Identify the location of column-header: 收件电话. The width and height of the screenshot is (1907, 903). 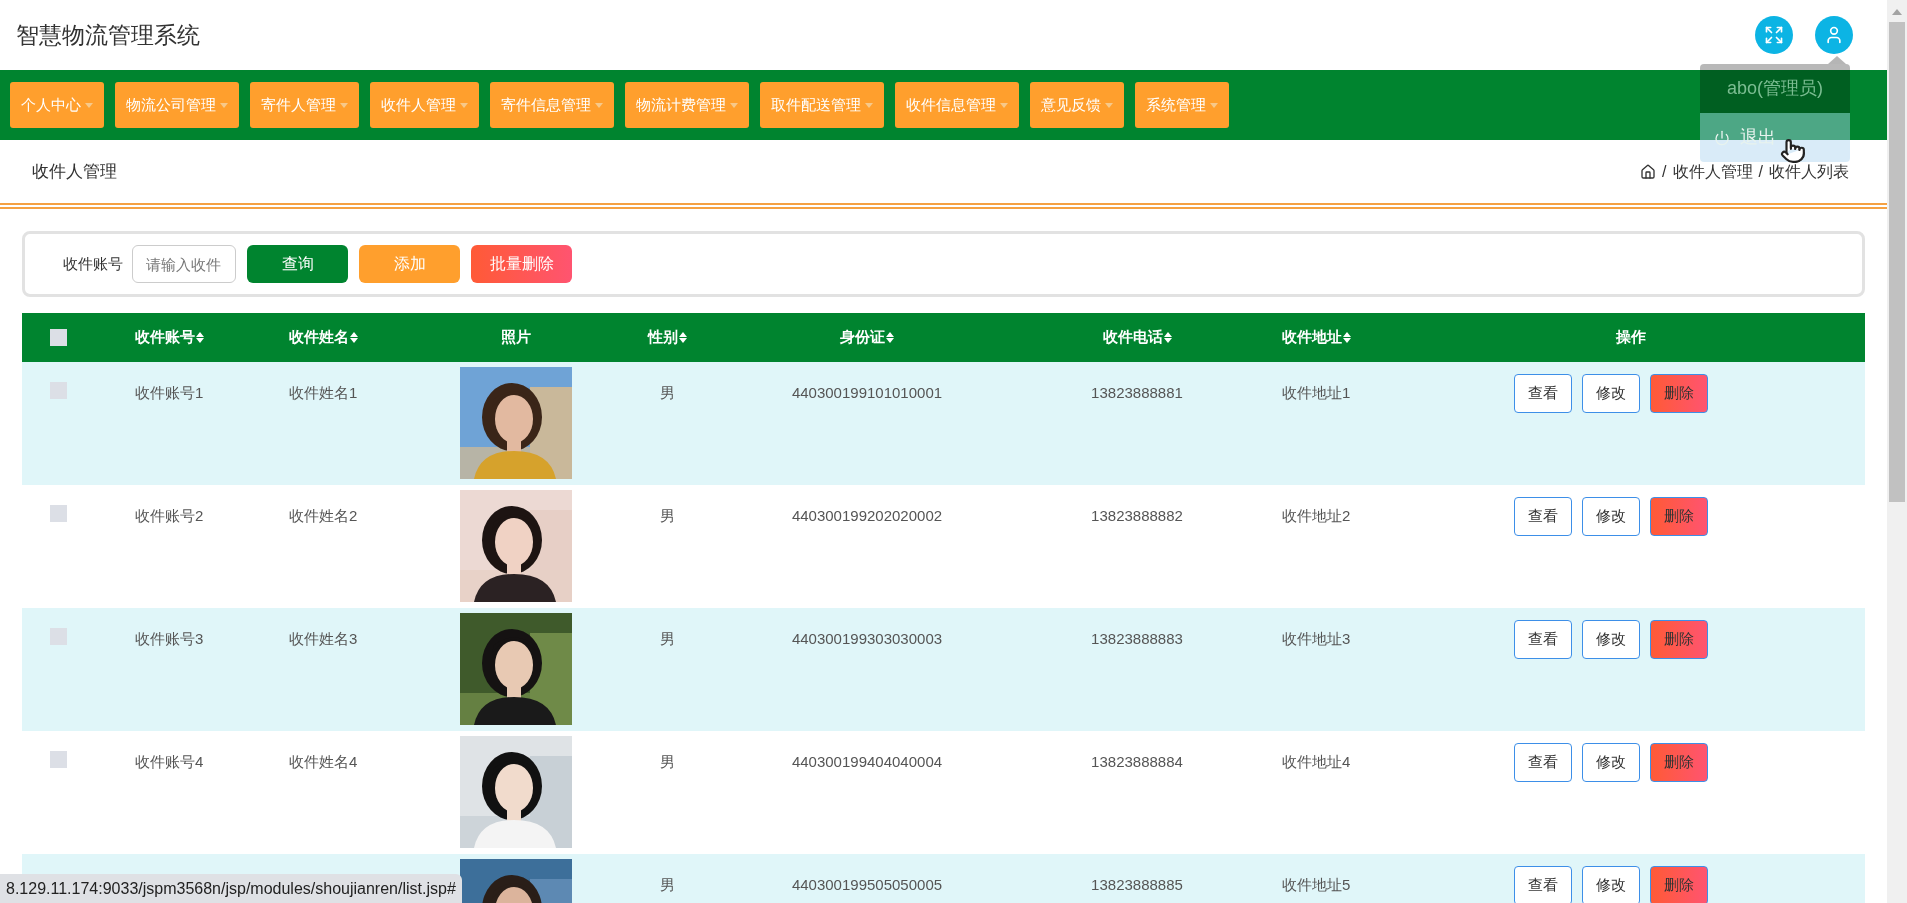
(1137, 337).